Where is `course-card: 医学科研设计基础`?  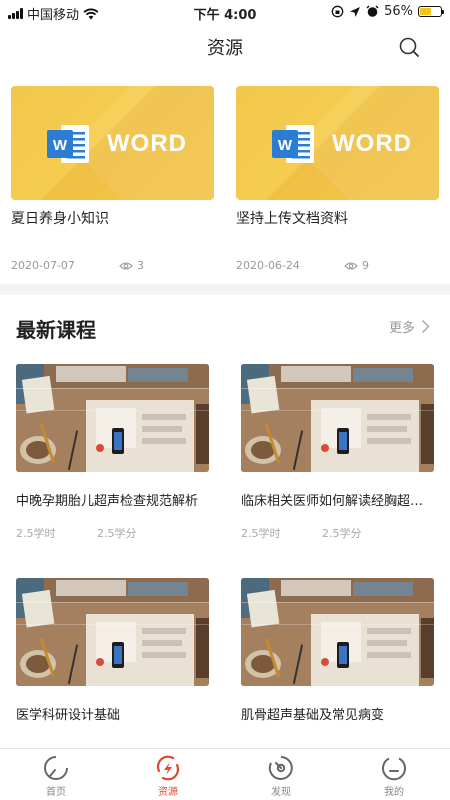 course-card: 医学科研设计基础 is located at coordinates (112, 665).